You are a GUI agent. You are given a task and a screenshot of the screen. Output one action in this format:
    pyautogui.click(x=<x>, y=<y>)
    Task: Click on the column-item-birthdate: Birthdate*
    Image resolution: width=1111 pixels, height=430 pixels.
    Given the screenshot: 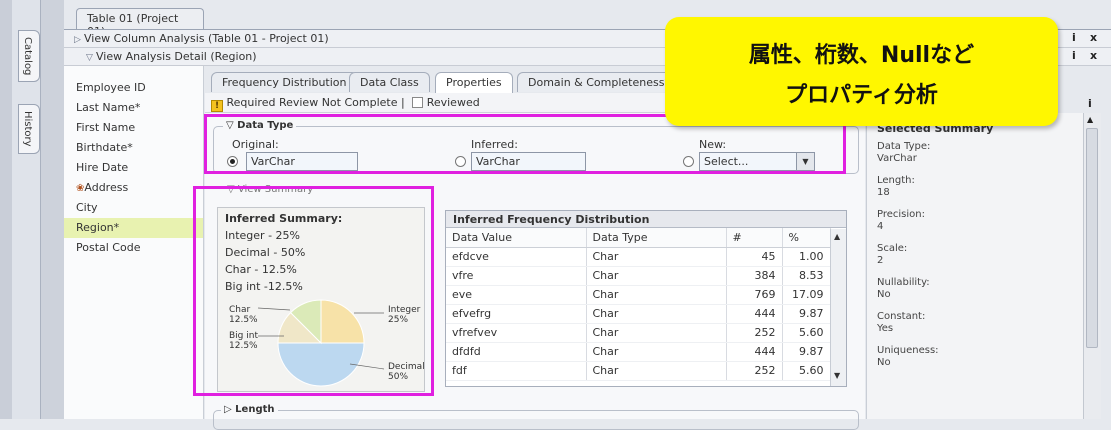 What is the action you would take?
    pyautogui.click(x=133, y=148)
    